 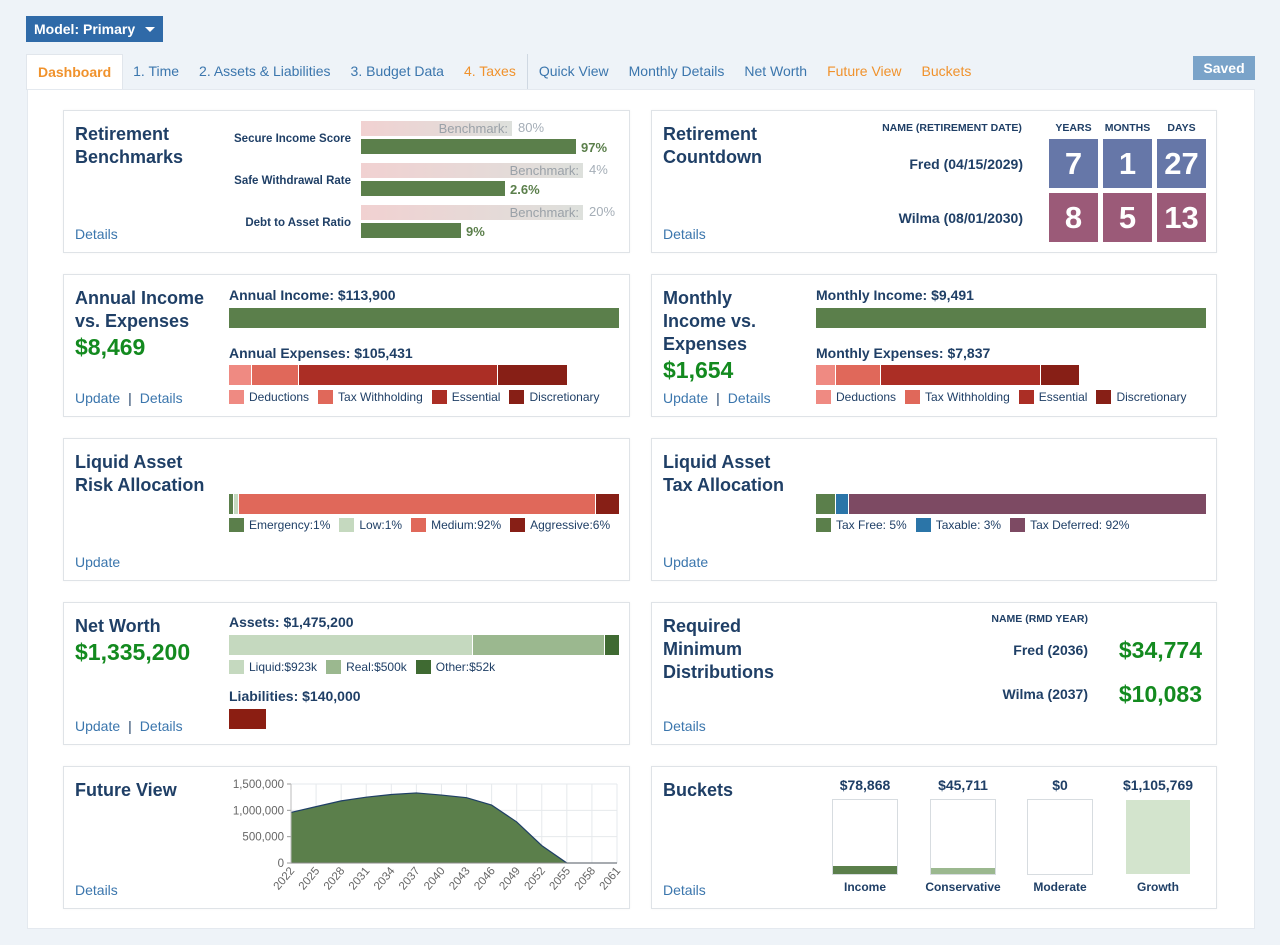 What do you see at coordinates (1160, 650) in the screenshot?
I see `rmd-amount: $34,774` at bounding box center [1160, 650].